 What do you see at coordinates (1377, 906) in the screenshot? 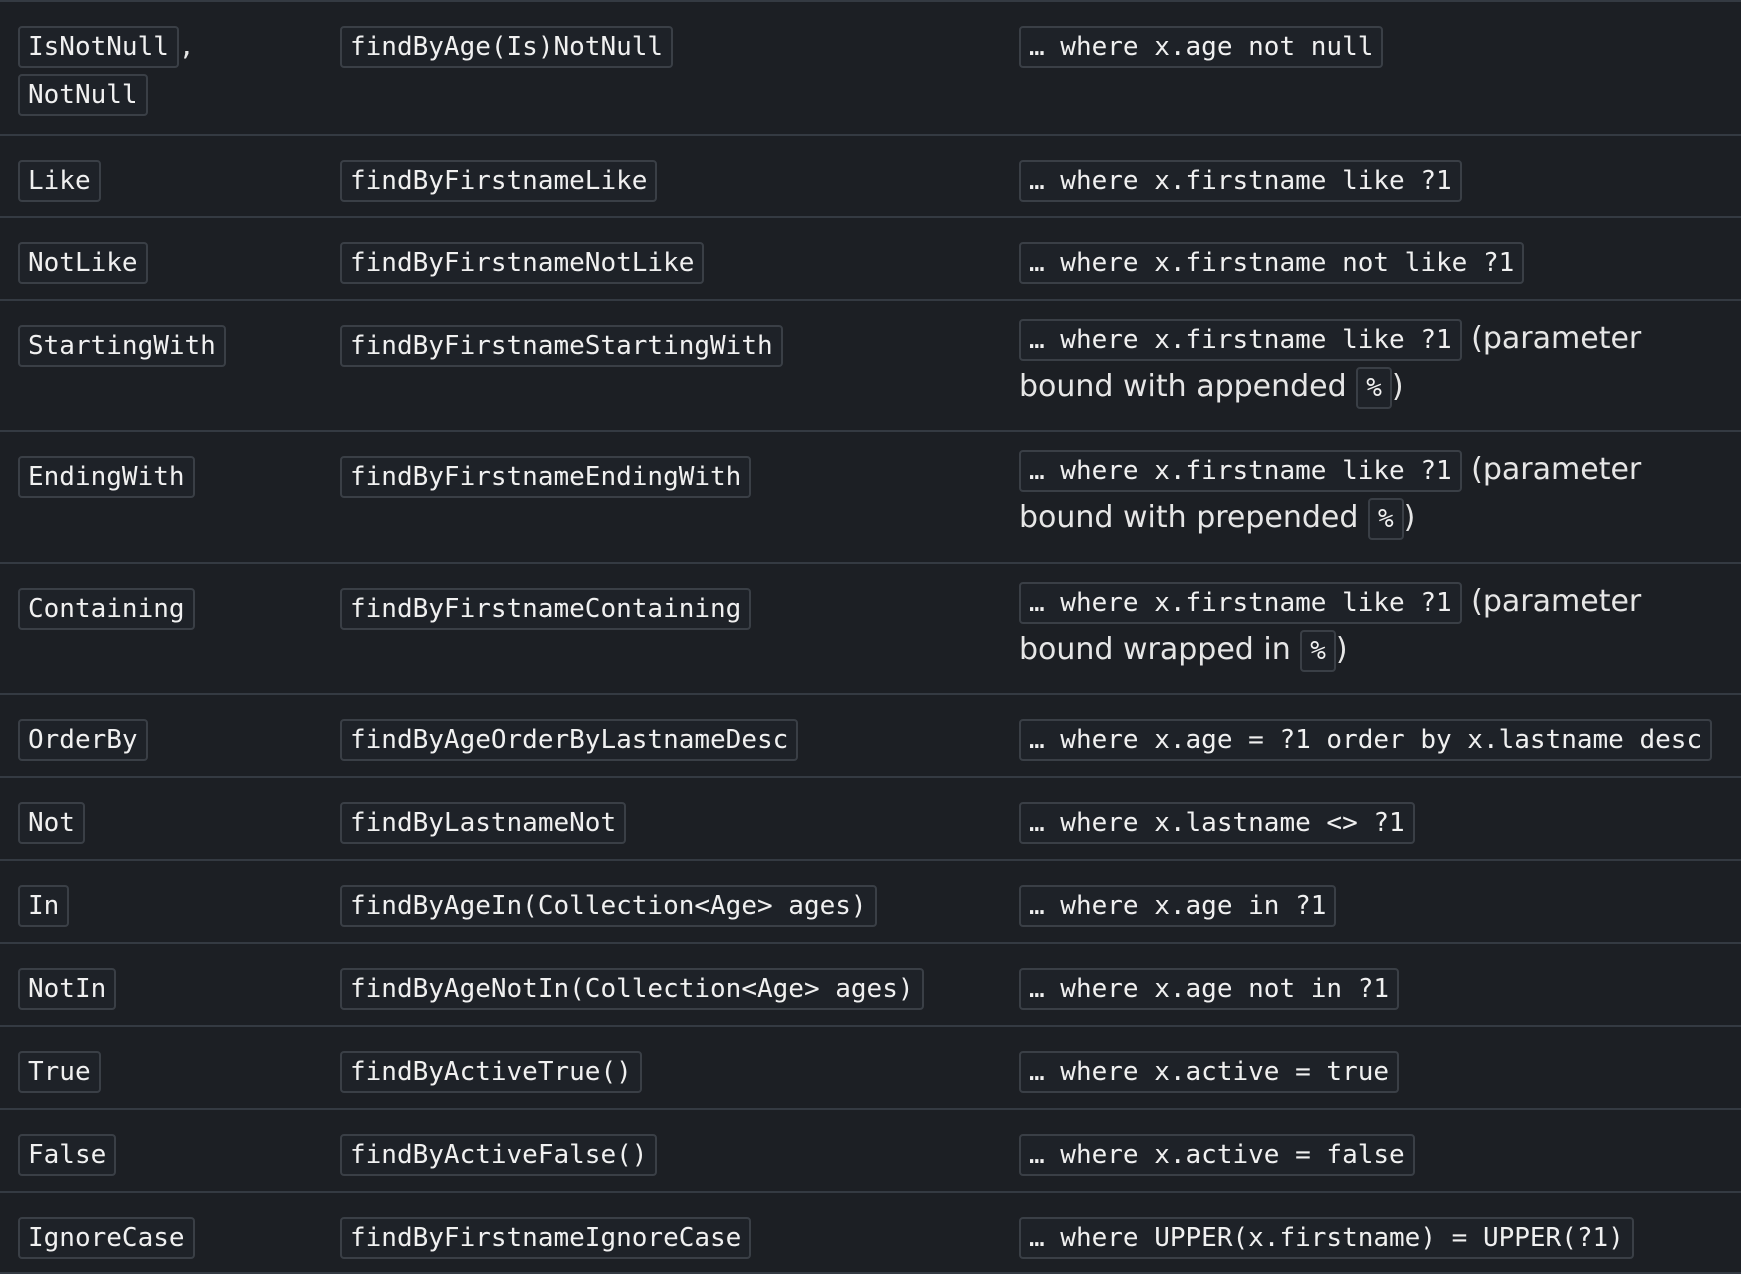
I see `jpql-cell: … where x.age in ?1` at bounding box center [1377, 906].